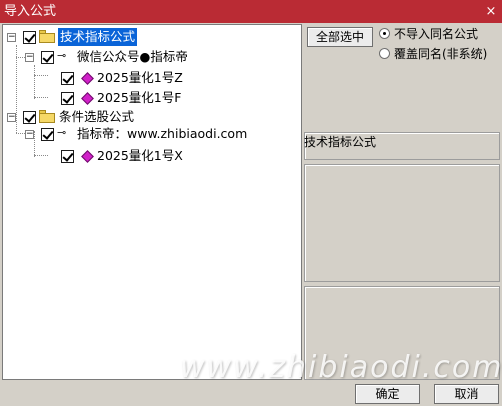 This screenshot has width=502, height=406. What do you see at coordinates (140, 77) in the screenshot?
I see `tree-item-label: 2025量化1号Z` at bounding box center [140, 77].